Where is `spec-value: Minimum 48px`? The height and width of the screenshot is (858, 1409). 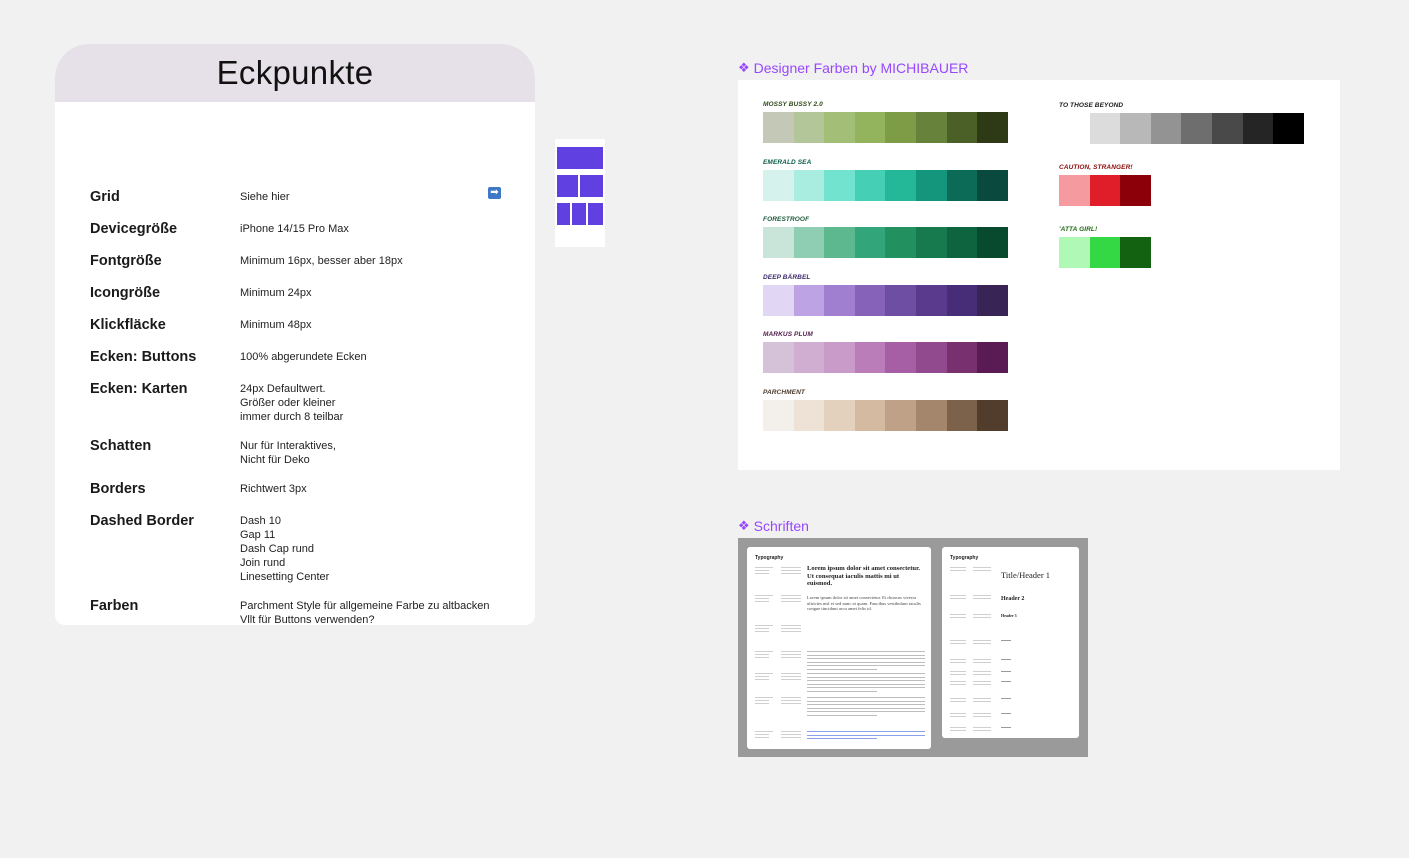 spec-value: Minimum 48px is located at coordinates (276, 325).